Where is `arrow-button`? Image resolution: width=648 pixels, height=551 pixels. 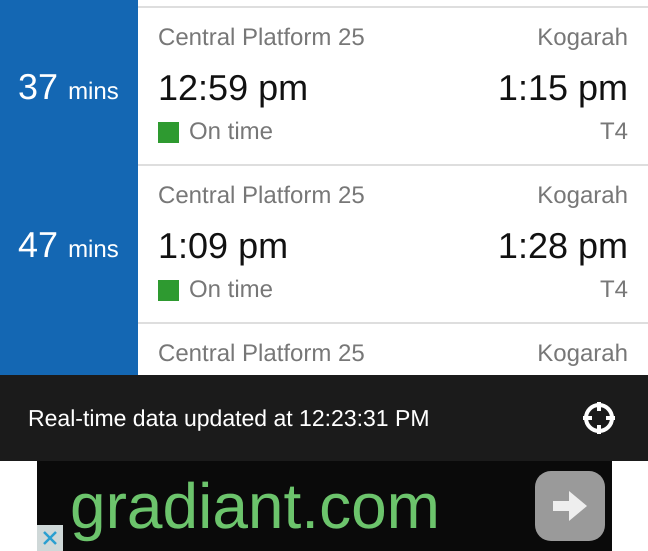 arrow-button is located at coordinates (570, 506).